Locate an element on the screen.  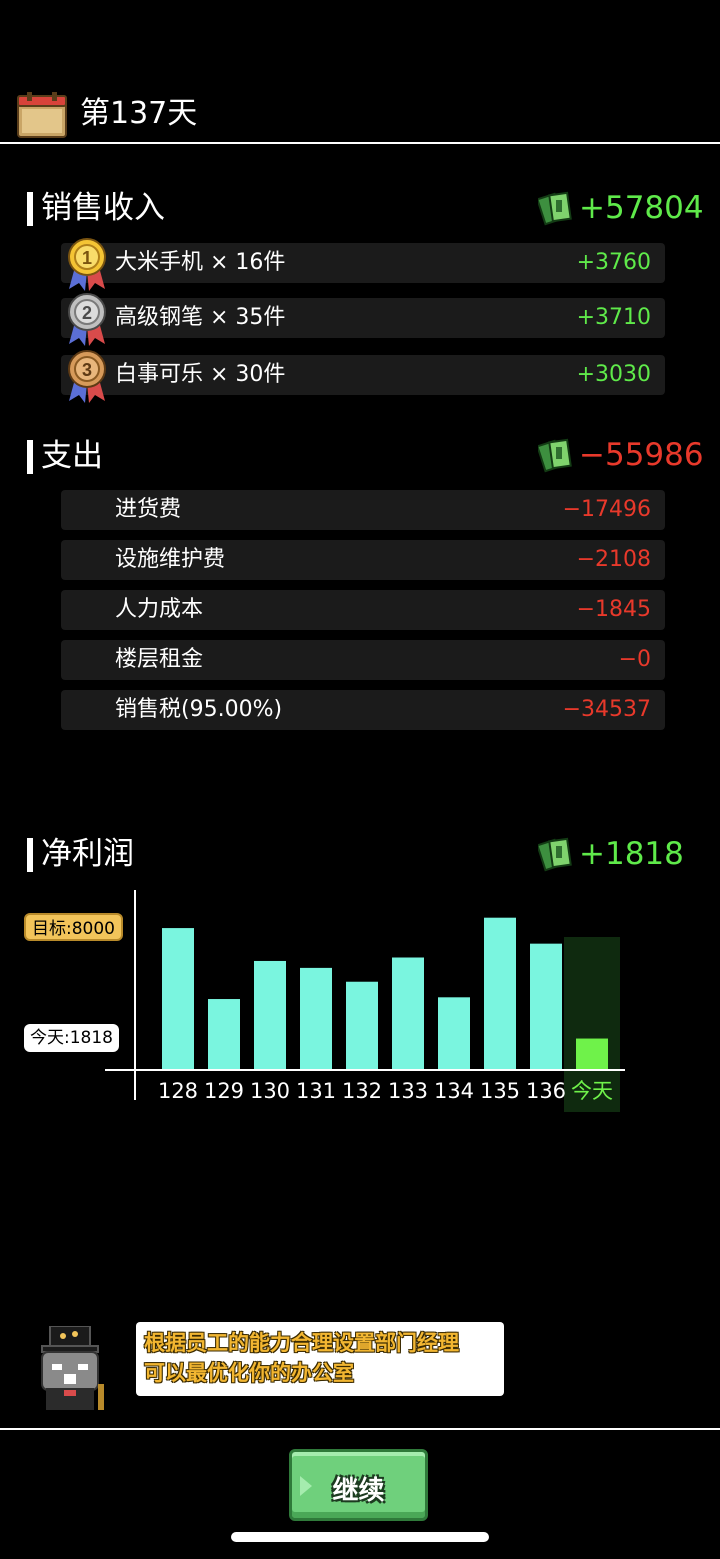
svg-text: 3 is located at coordinates (87, 370).